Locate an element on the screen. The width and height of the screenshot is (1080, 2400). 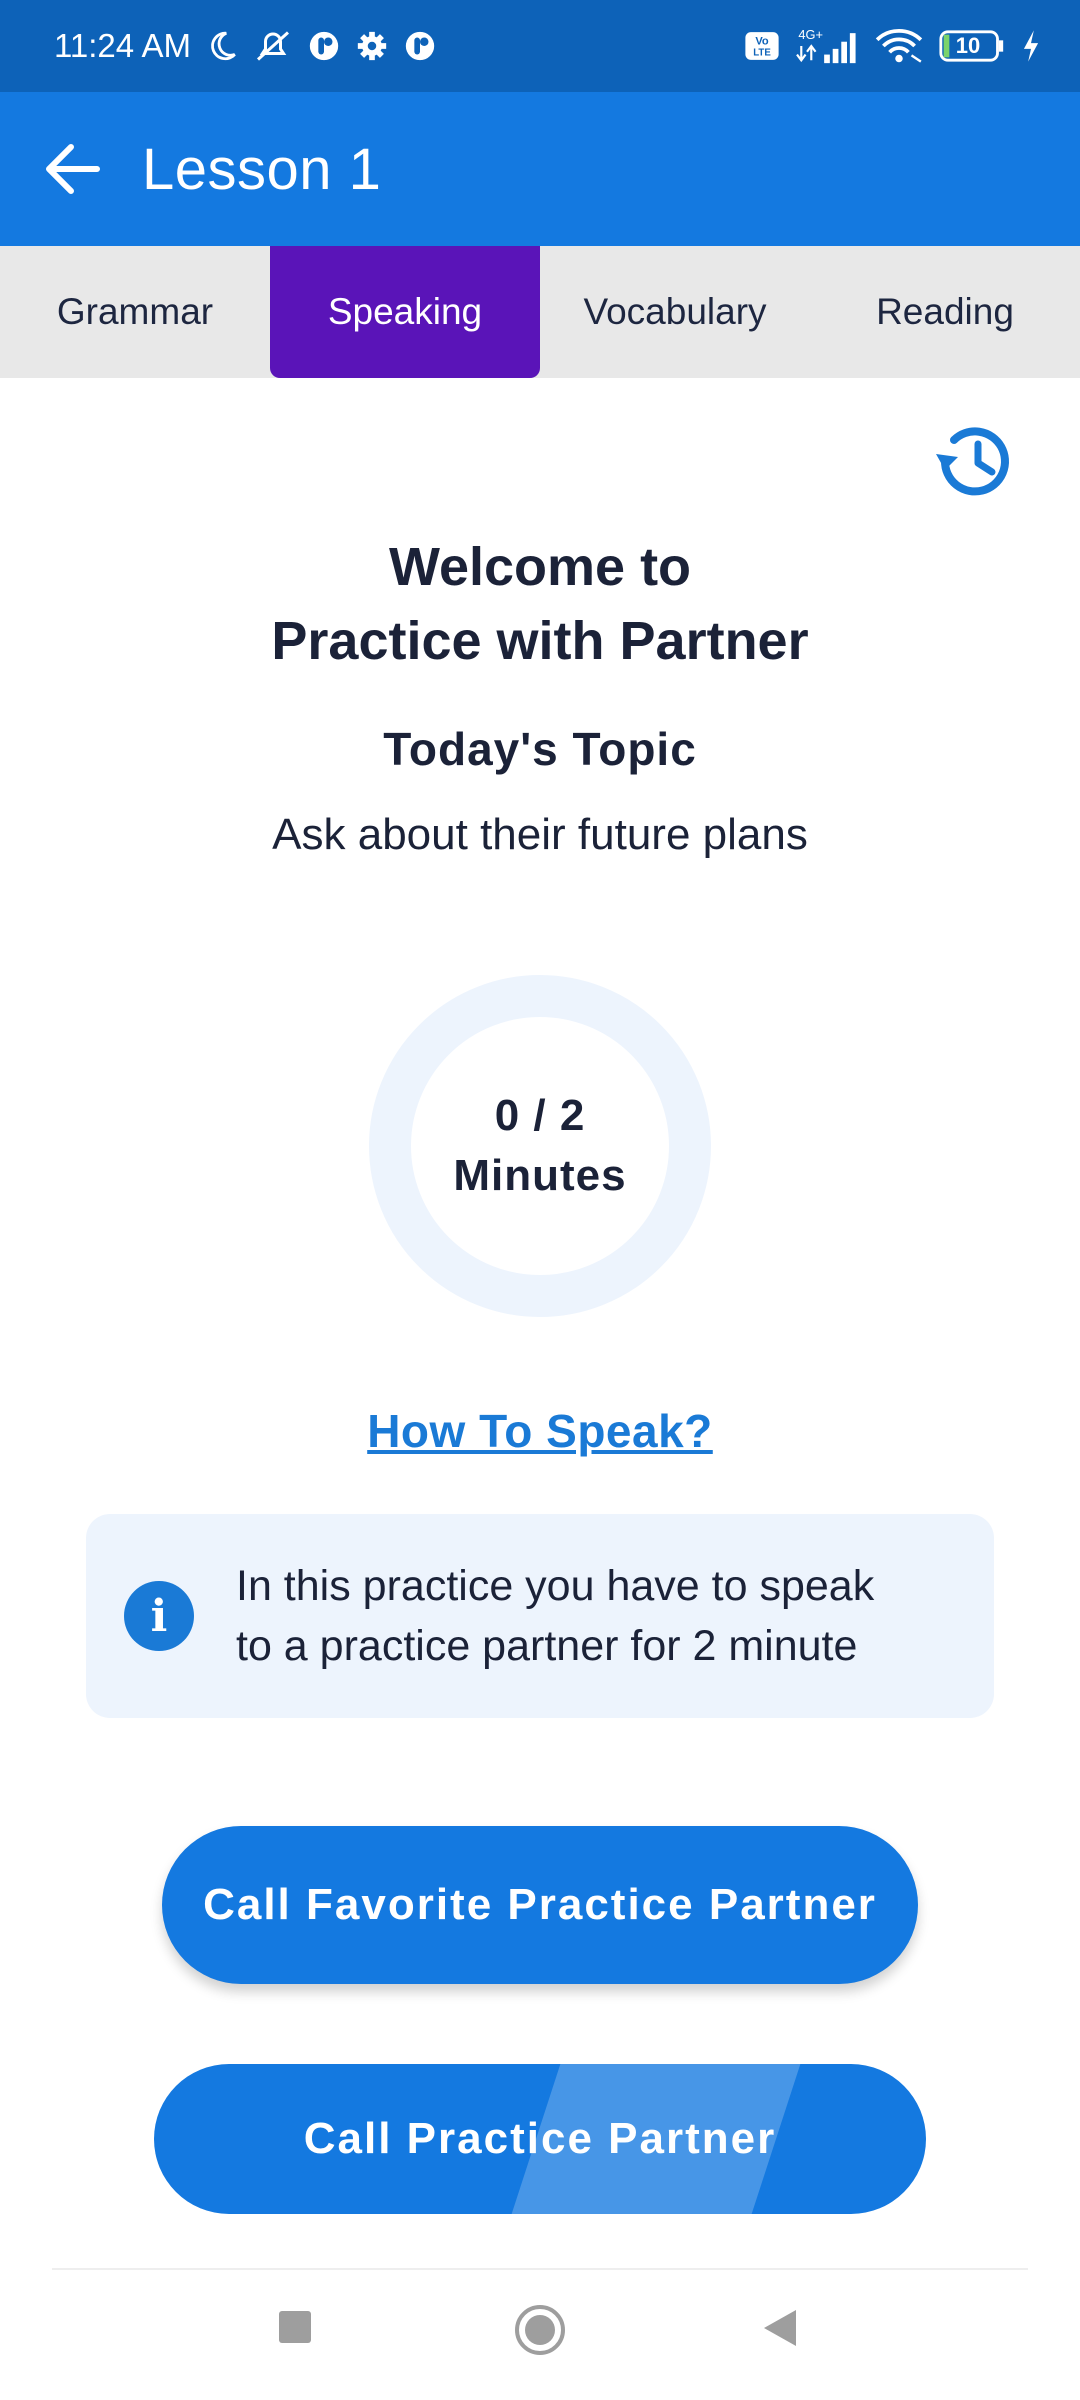
moon-icon is located at coordinates (222, 46).